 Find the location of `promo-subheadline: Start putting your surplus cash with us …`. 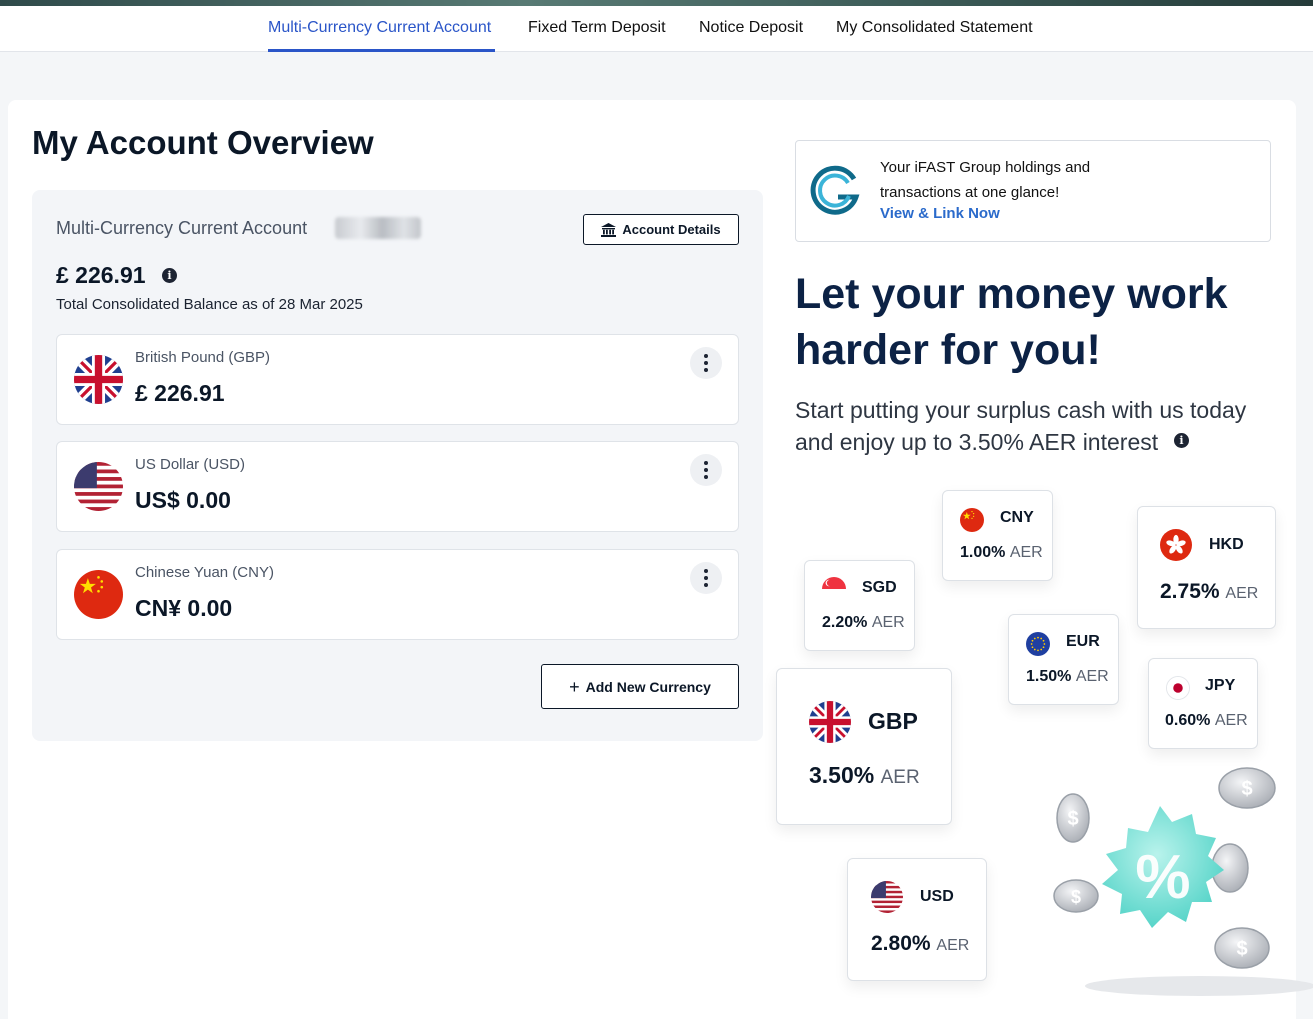

promo-subheadline: Start putting your surplus cash with us … is located at coordinates (1020, 426).